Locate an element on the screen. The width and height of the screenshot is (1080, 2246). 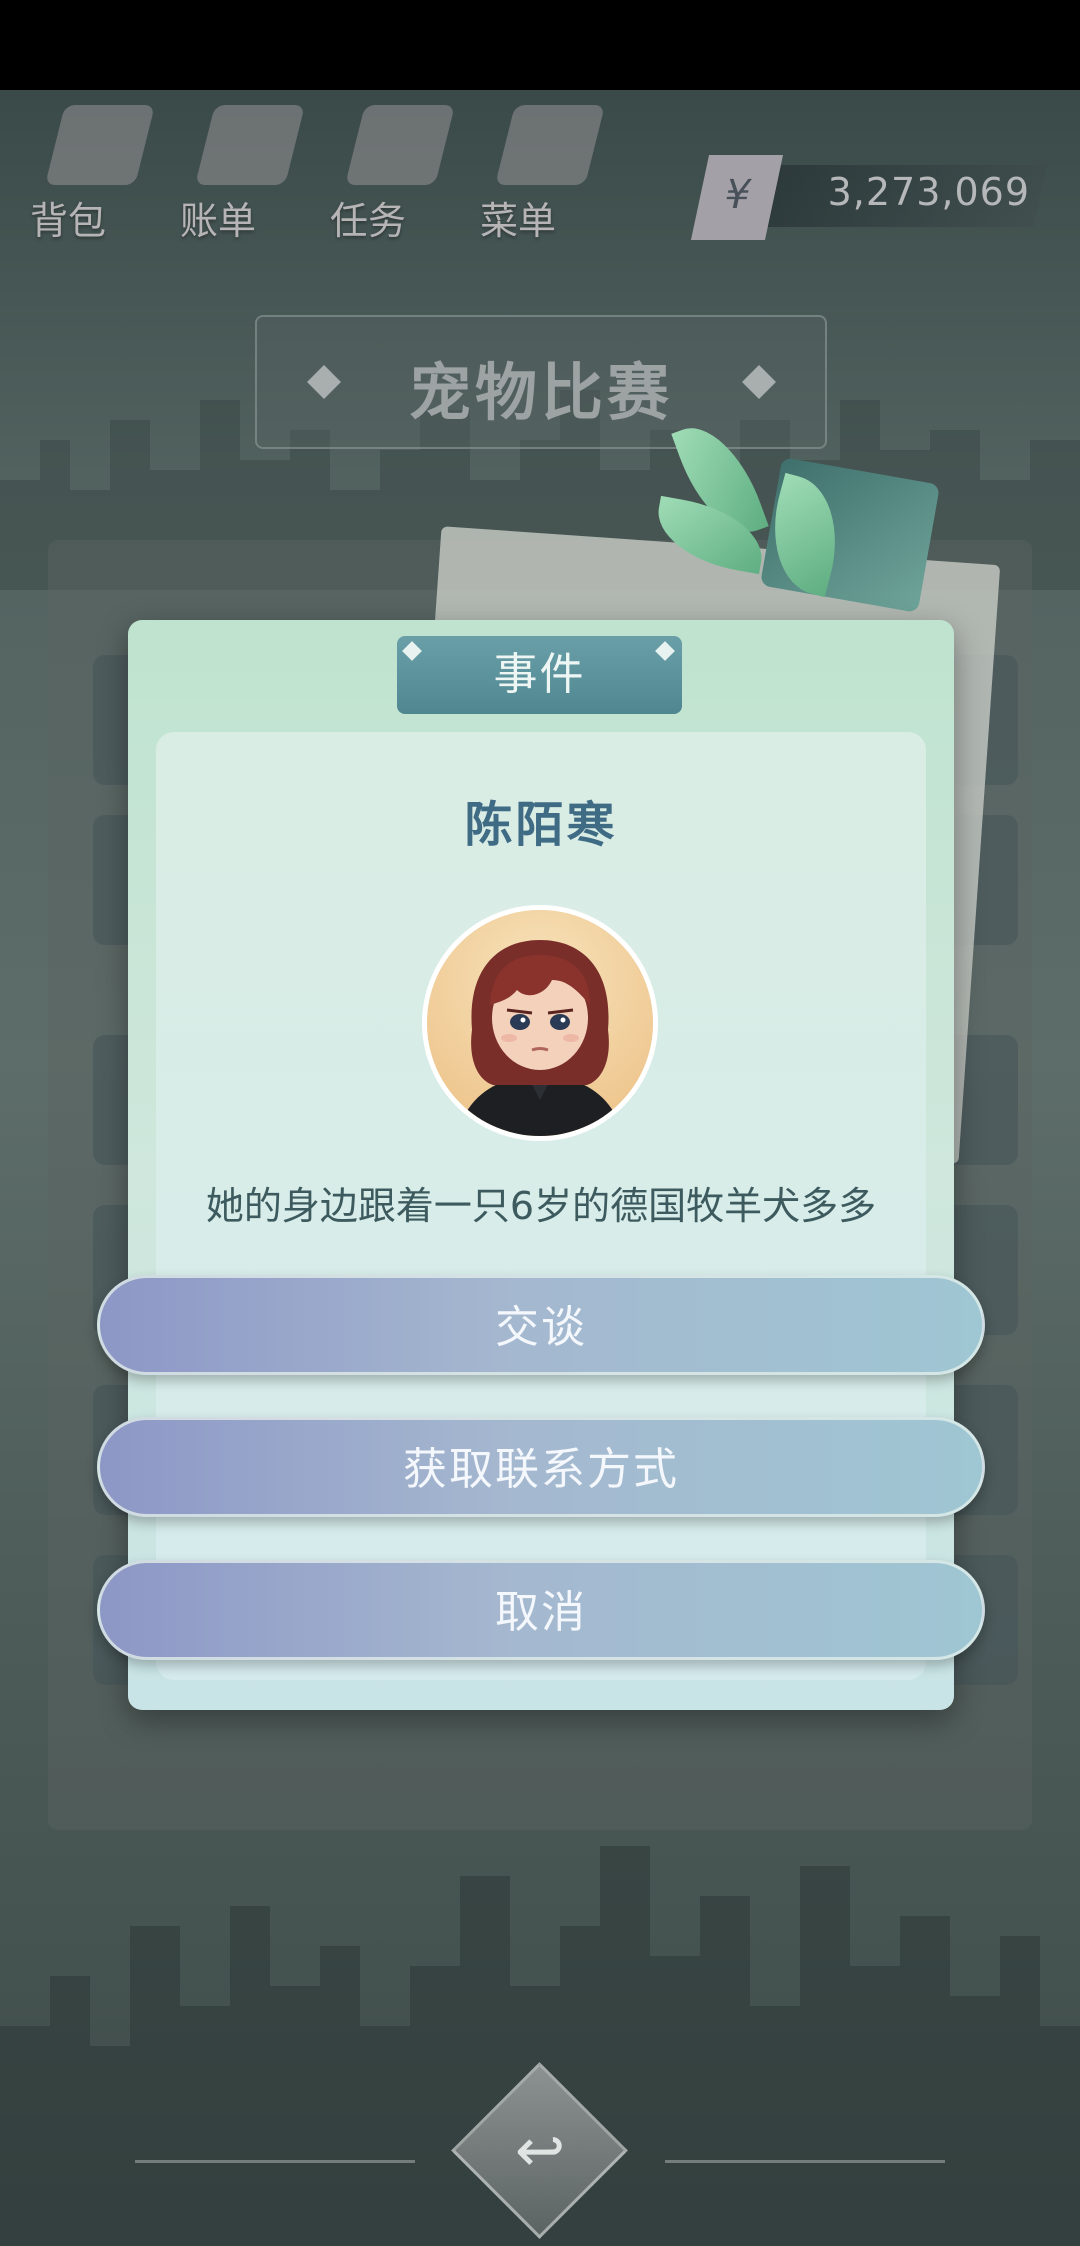
task-icon is located at coordinates (400, 145).